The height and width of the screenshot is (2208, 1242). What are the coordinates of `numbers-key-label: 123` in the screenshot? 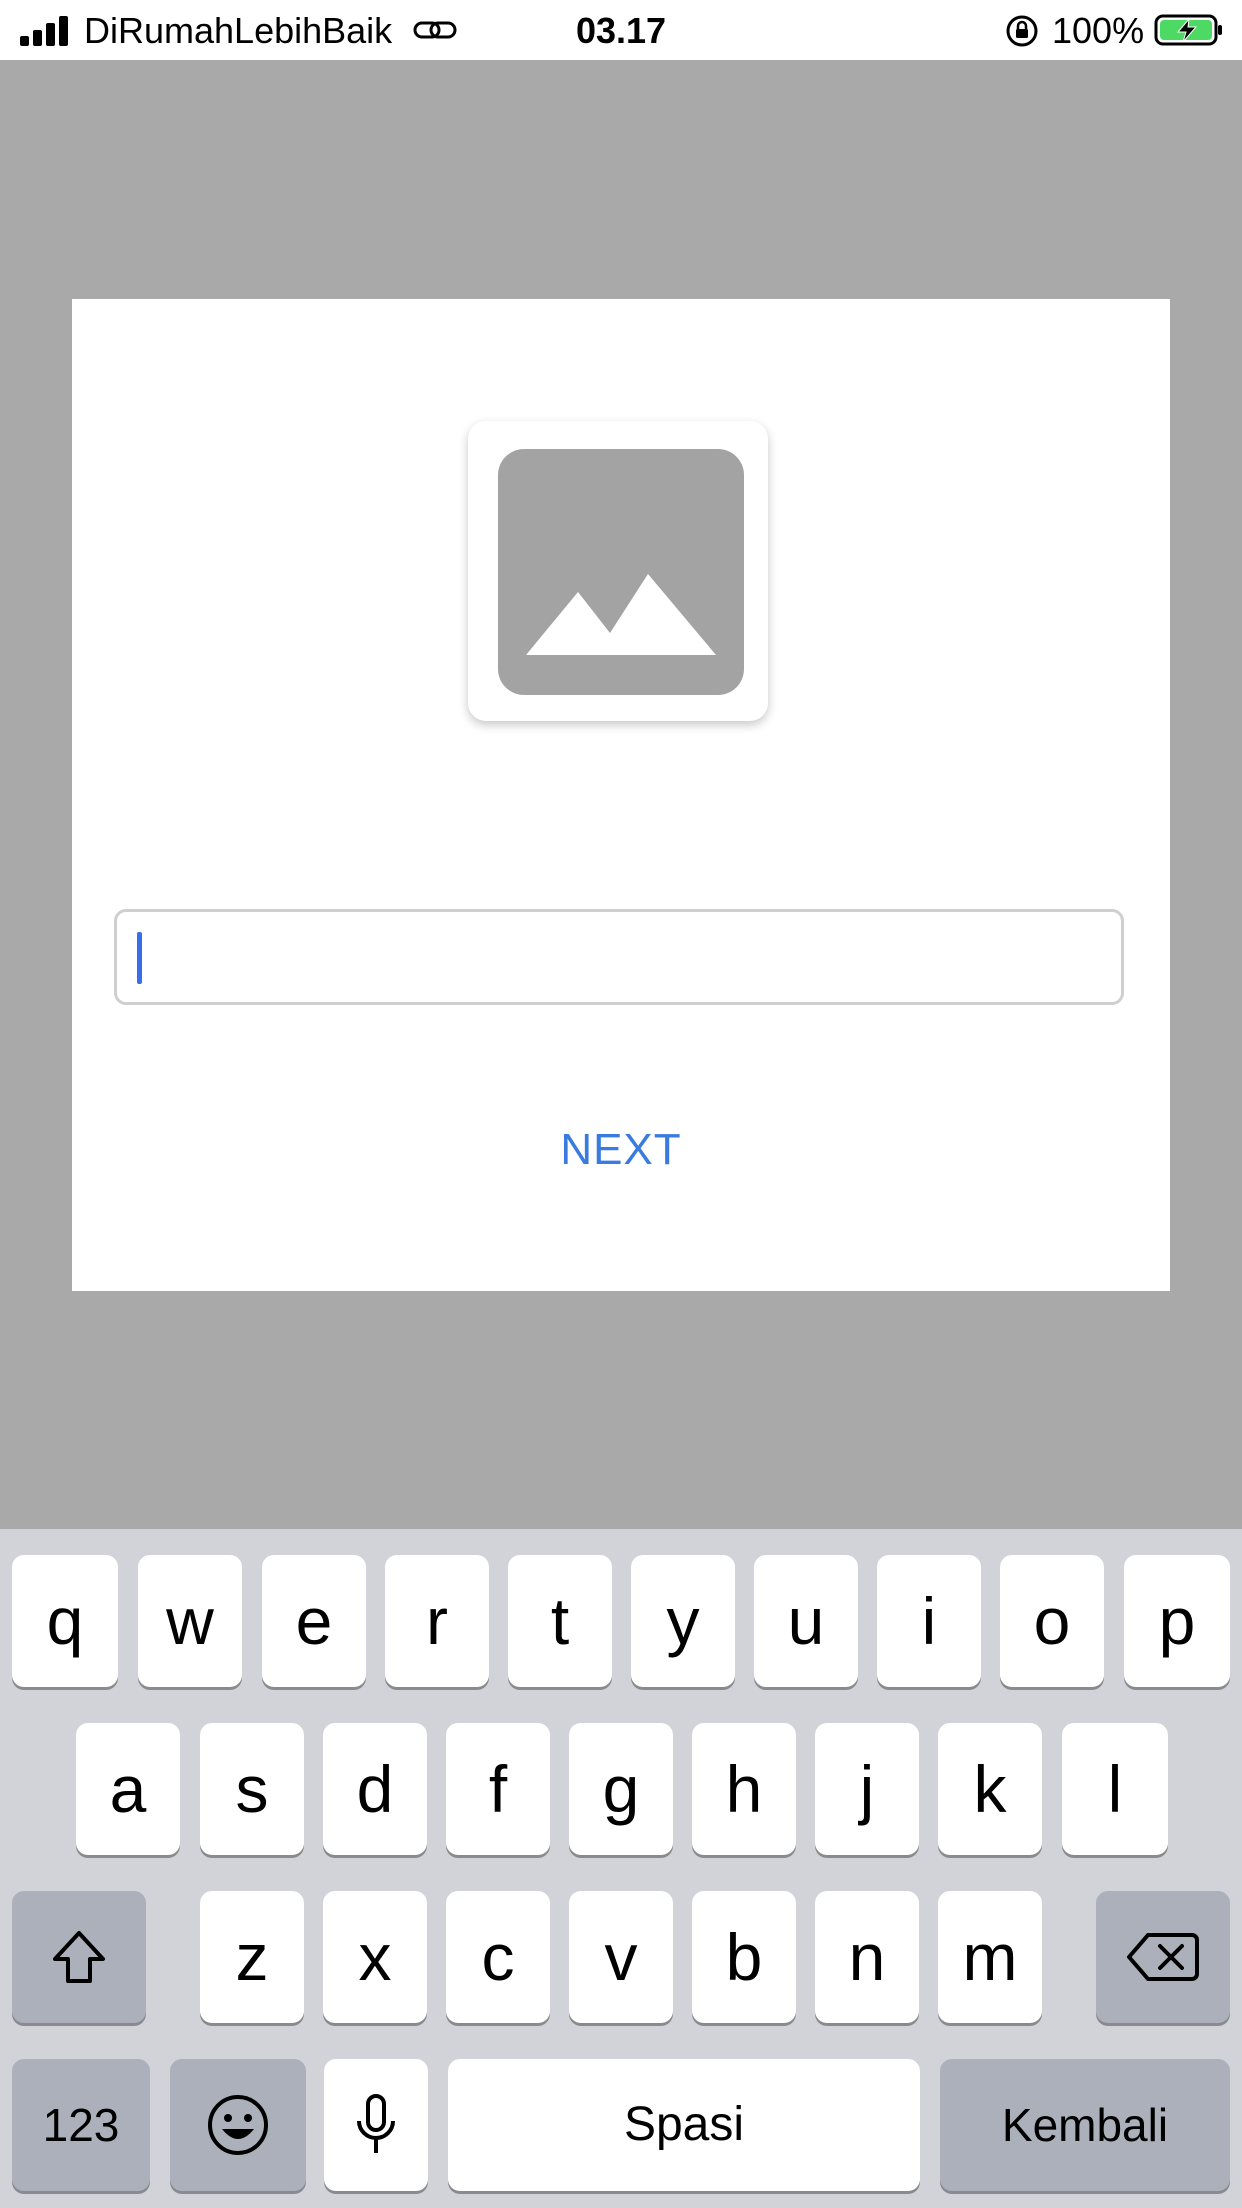 It's located at (81, 2125).